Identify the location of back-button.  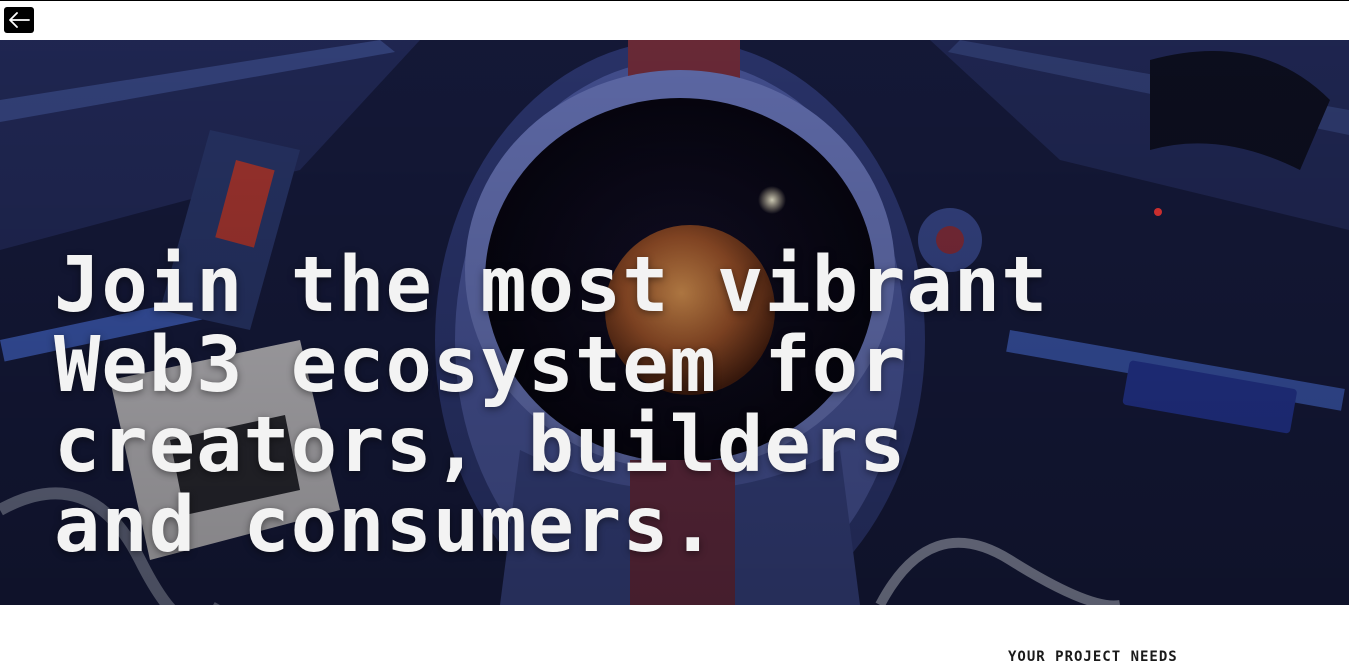
(19, 20).